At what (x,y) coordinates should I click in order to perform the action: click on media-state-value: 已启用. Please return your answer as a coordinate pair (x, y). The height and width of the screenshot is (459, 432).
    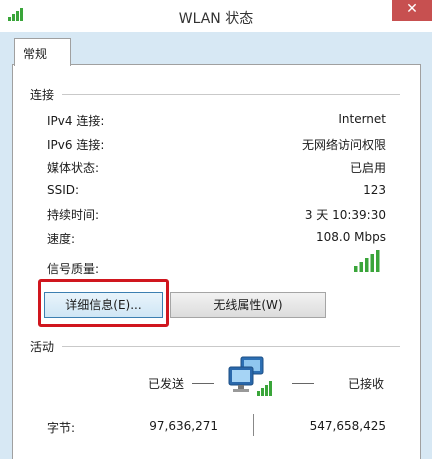
    Looking at the image, I should click on (367, 168).